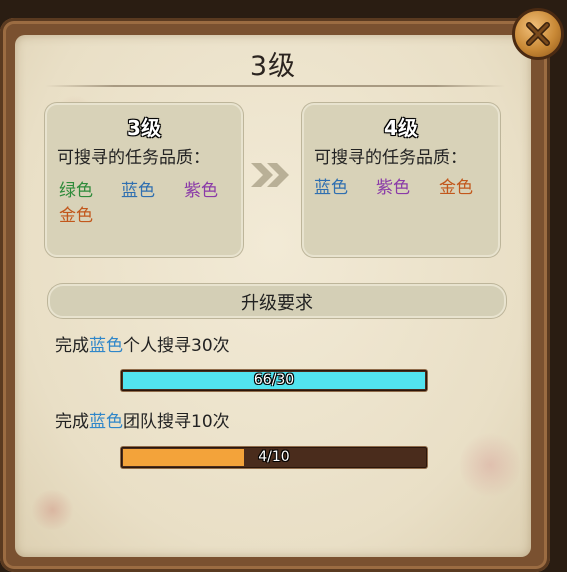 The image size is (567, 572). What do you see at coordinates (401, 128) in the screenshot?
I see `next-level-title: 4级` at bounding box center [401, 128].